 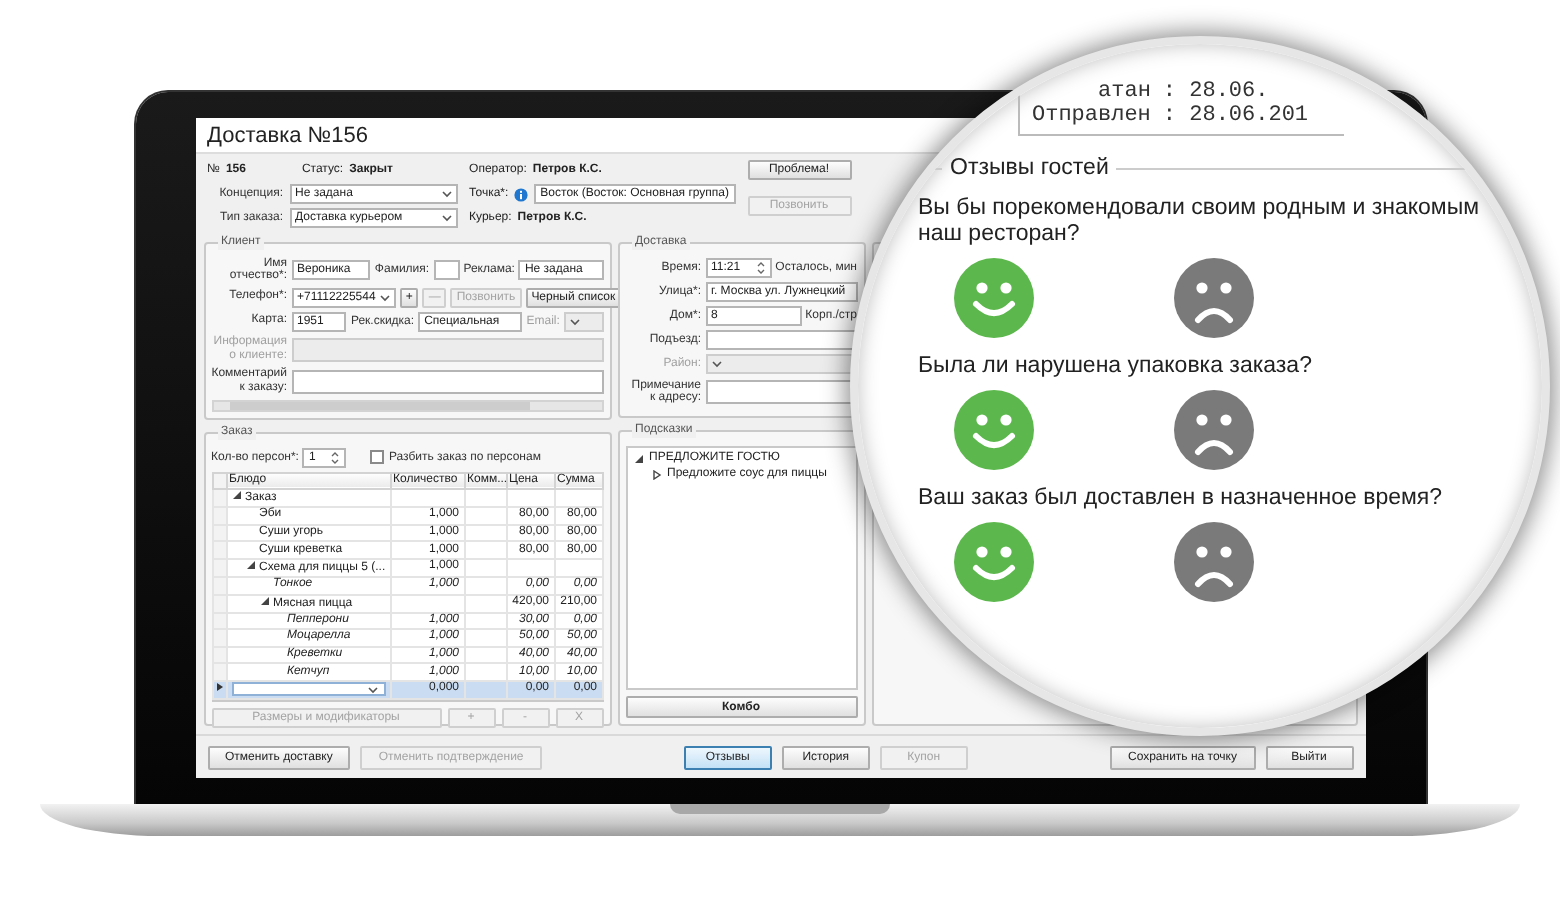 I want to click on question-text: Была ли нарушена упаковка заказа?, so click(x=1116, y=367).